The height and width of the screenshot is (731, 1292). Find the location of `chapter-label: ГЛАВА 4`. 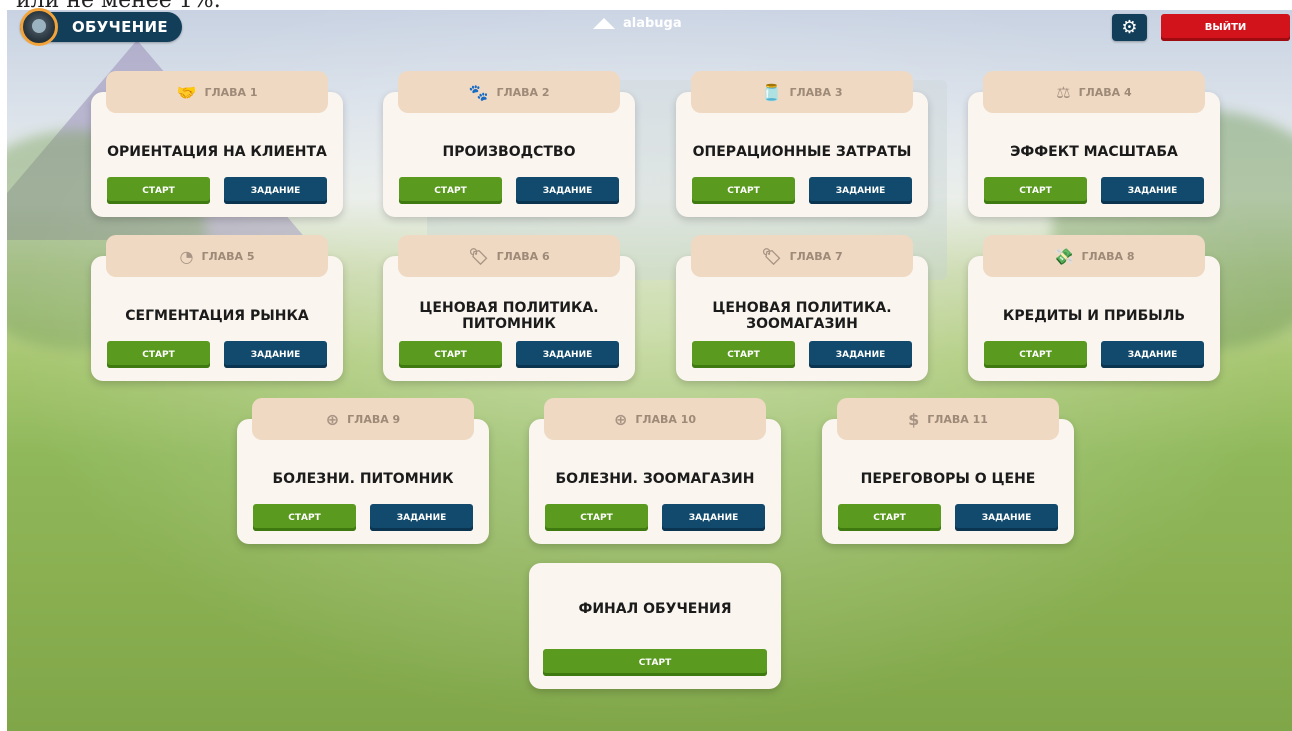

chapter-label: ГЛАВА 4 is located at coordinates (1105, 92).